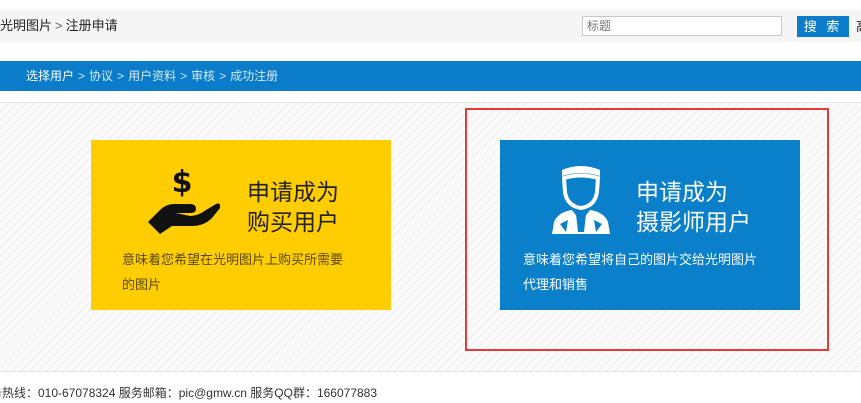  I want to click on step-item: 协议, so click(101, 76).